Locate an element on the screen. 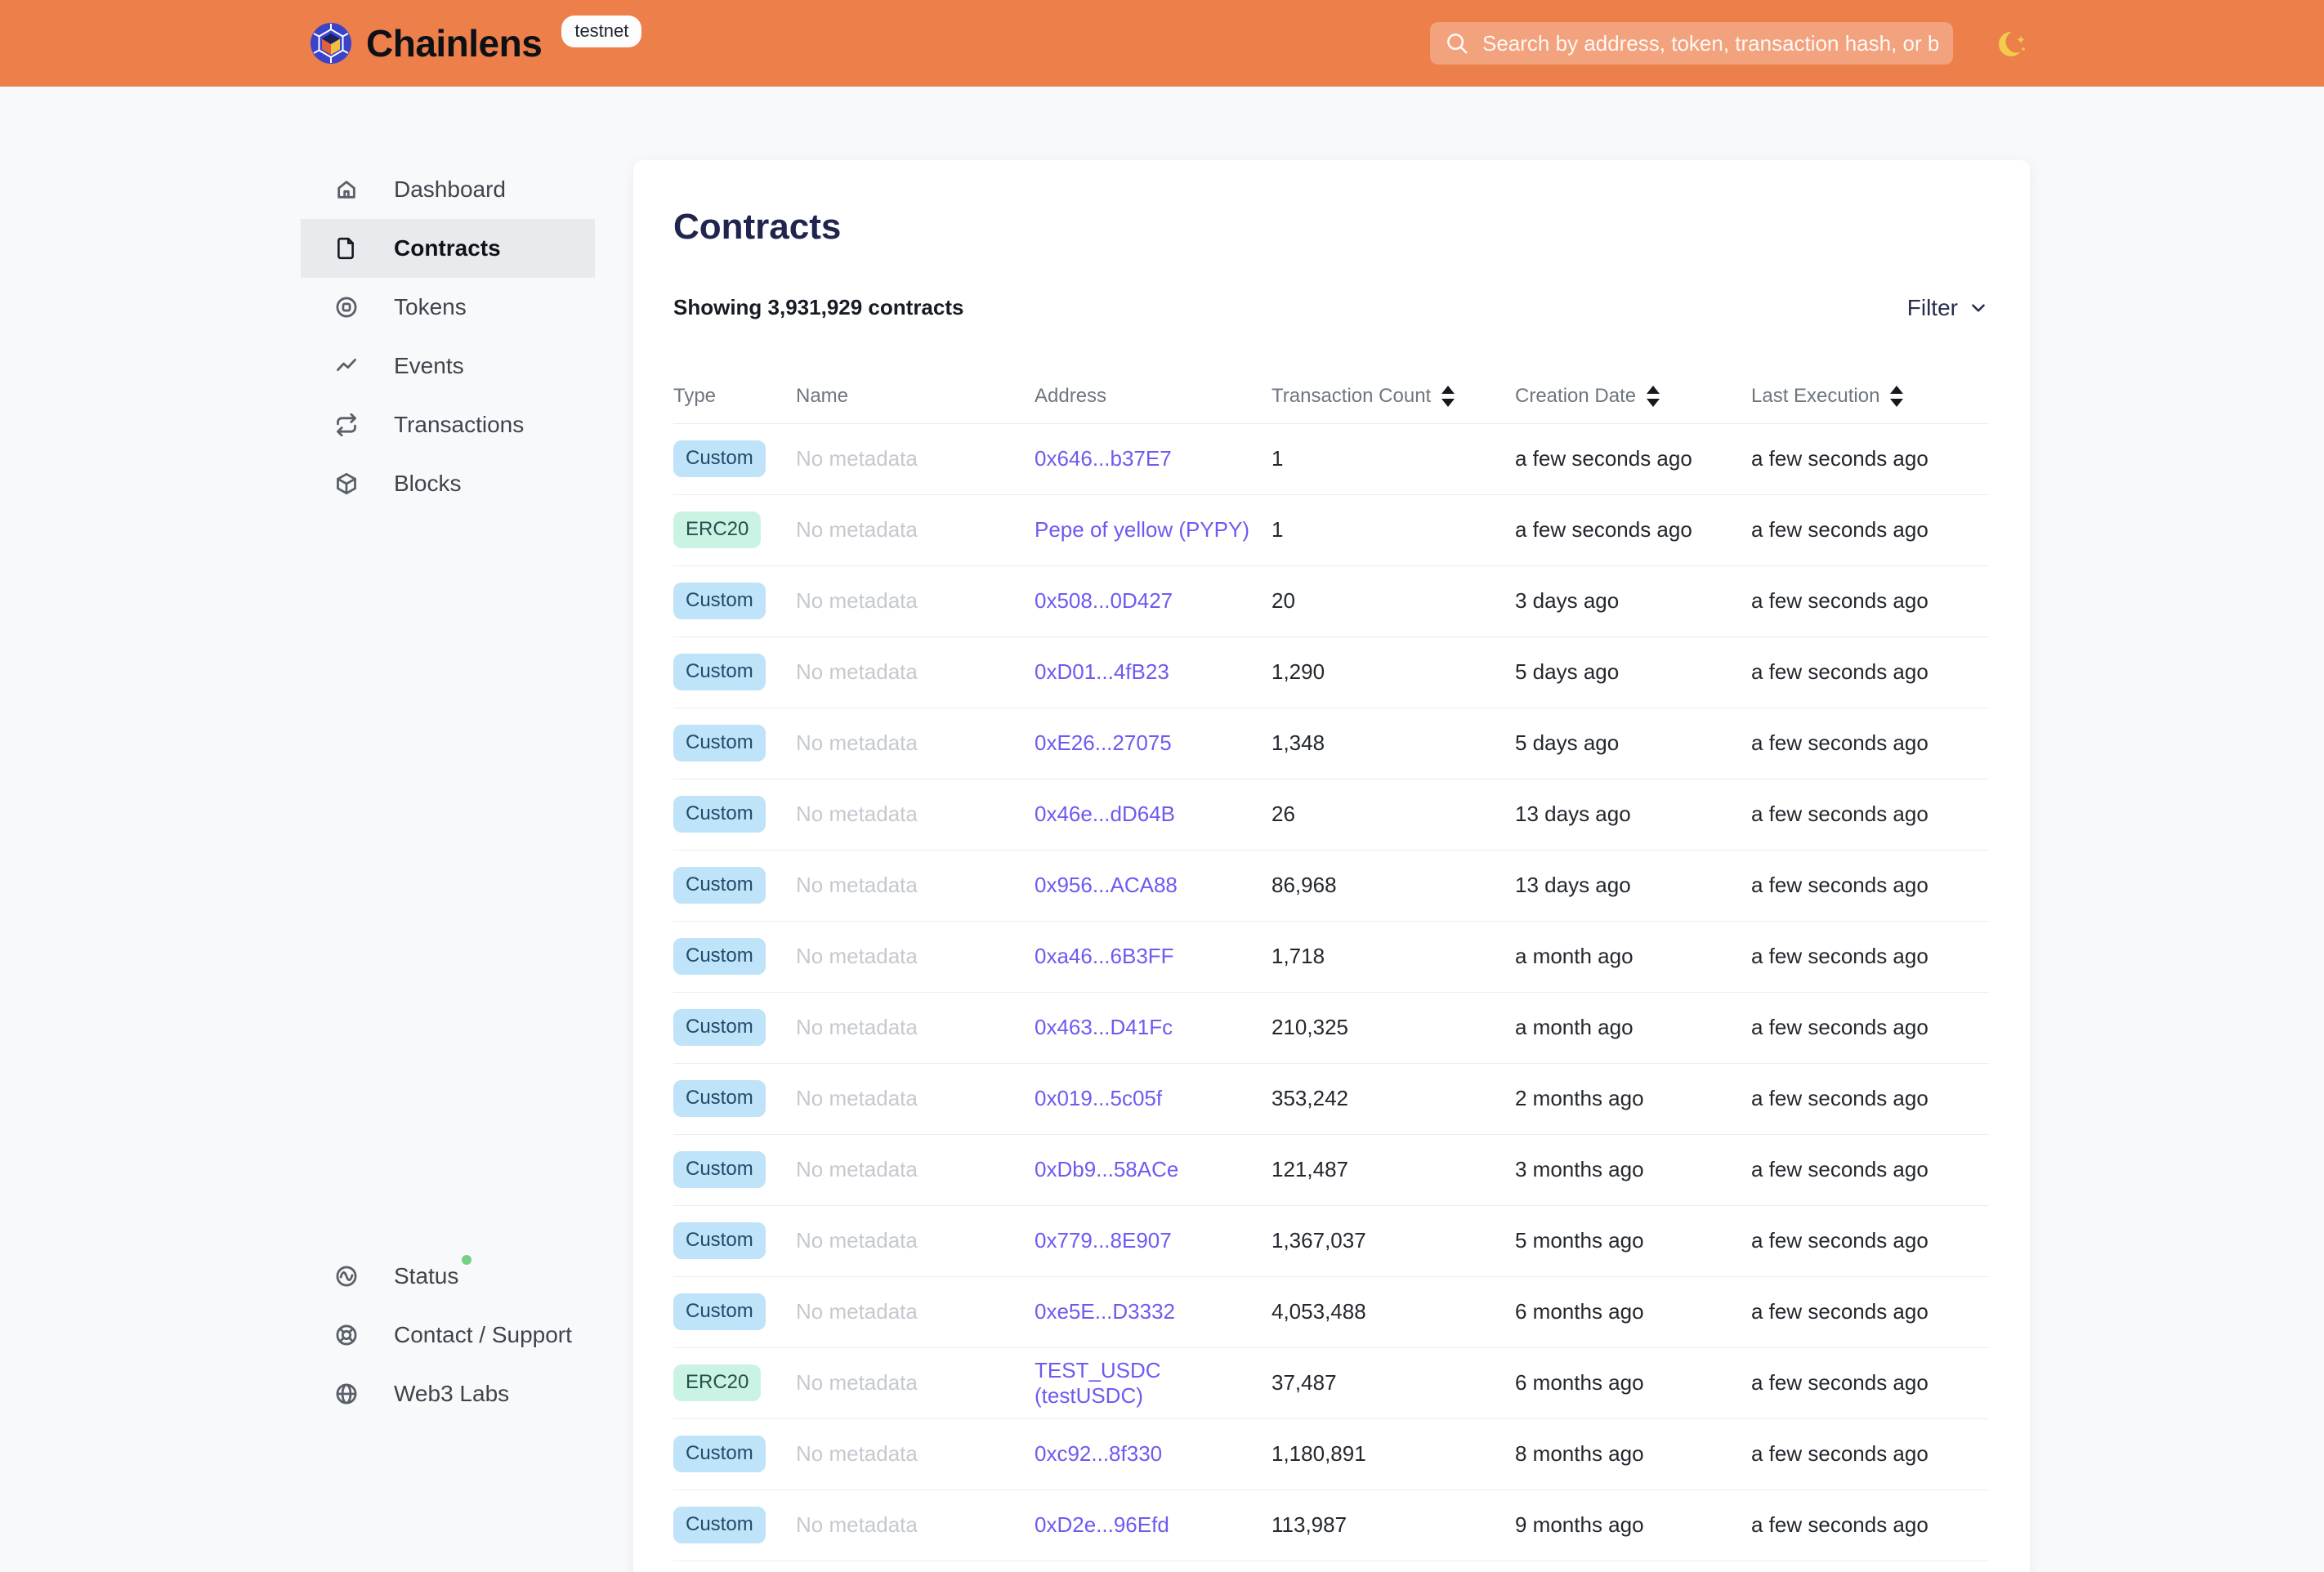  global-search is located at coordinates (1691, 43).